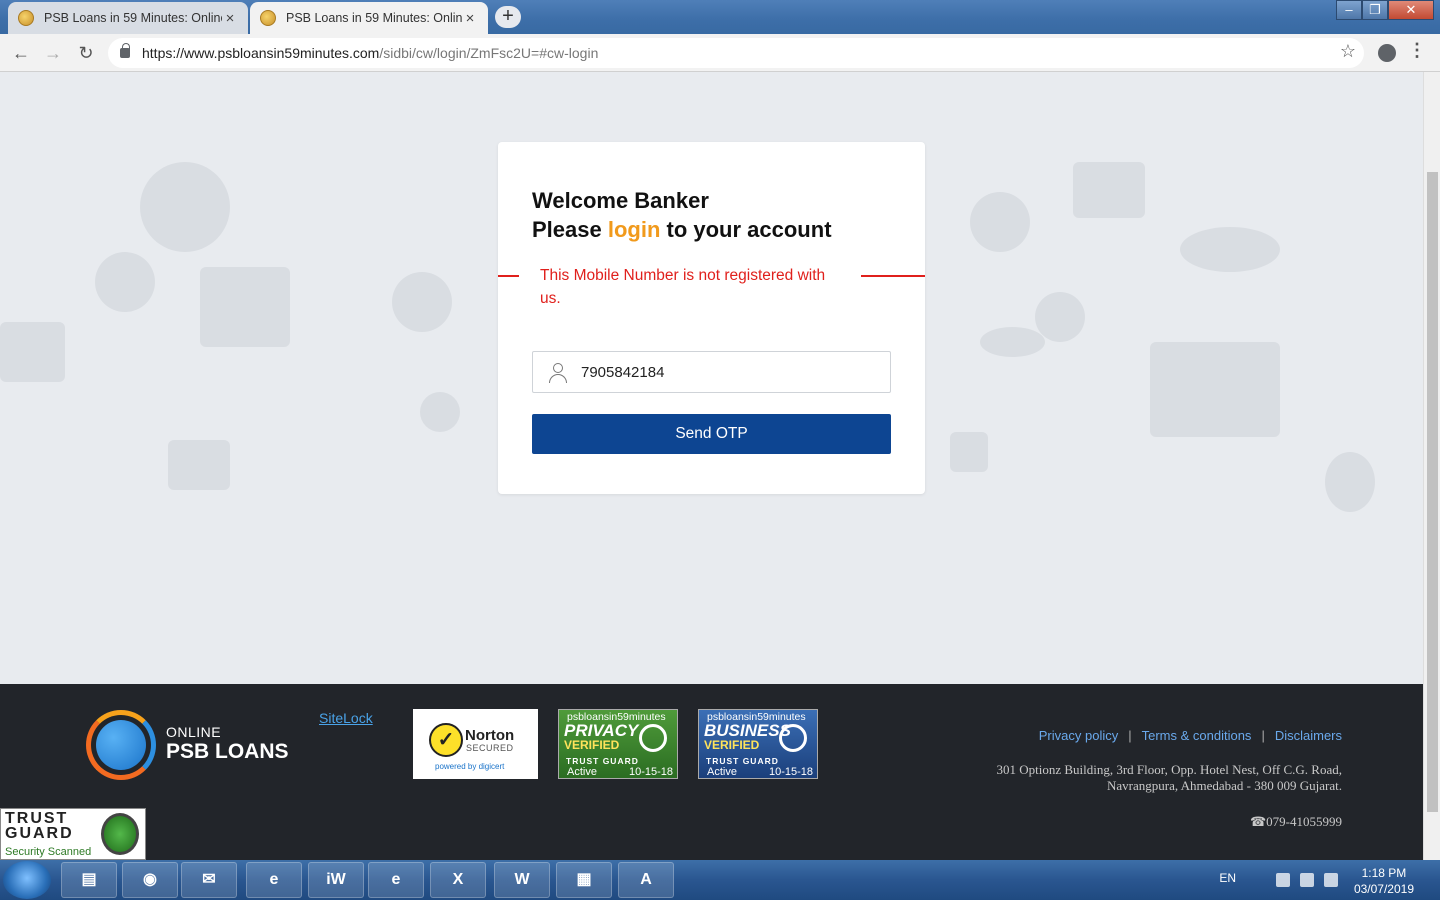  I want to click on welcome-title: Welcome Banker, so click(620, 200).